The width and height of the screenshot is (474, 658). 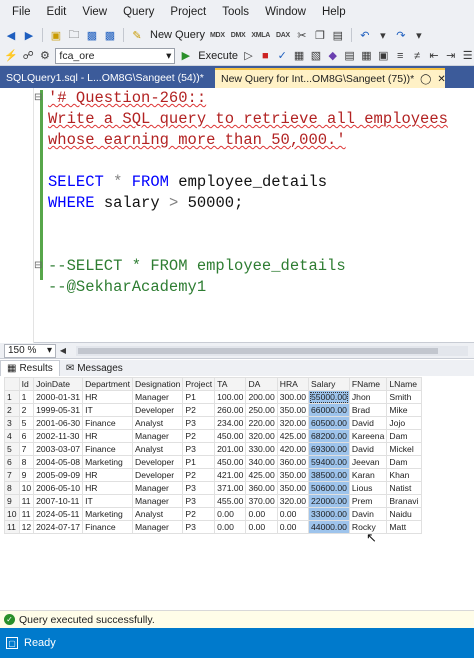 What do you see at coordinates (107, 436) in the screenshot?
I see `cell-department: HR` at bounding box center [107, 436].